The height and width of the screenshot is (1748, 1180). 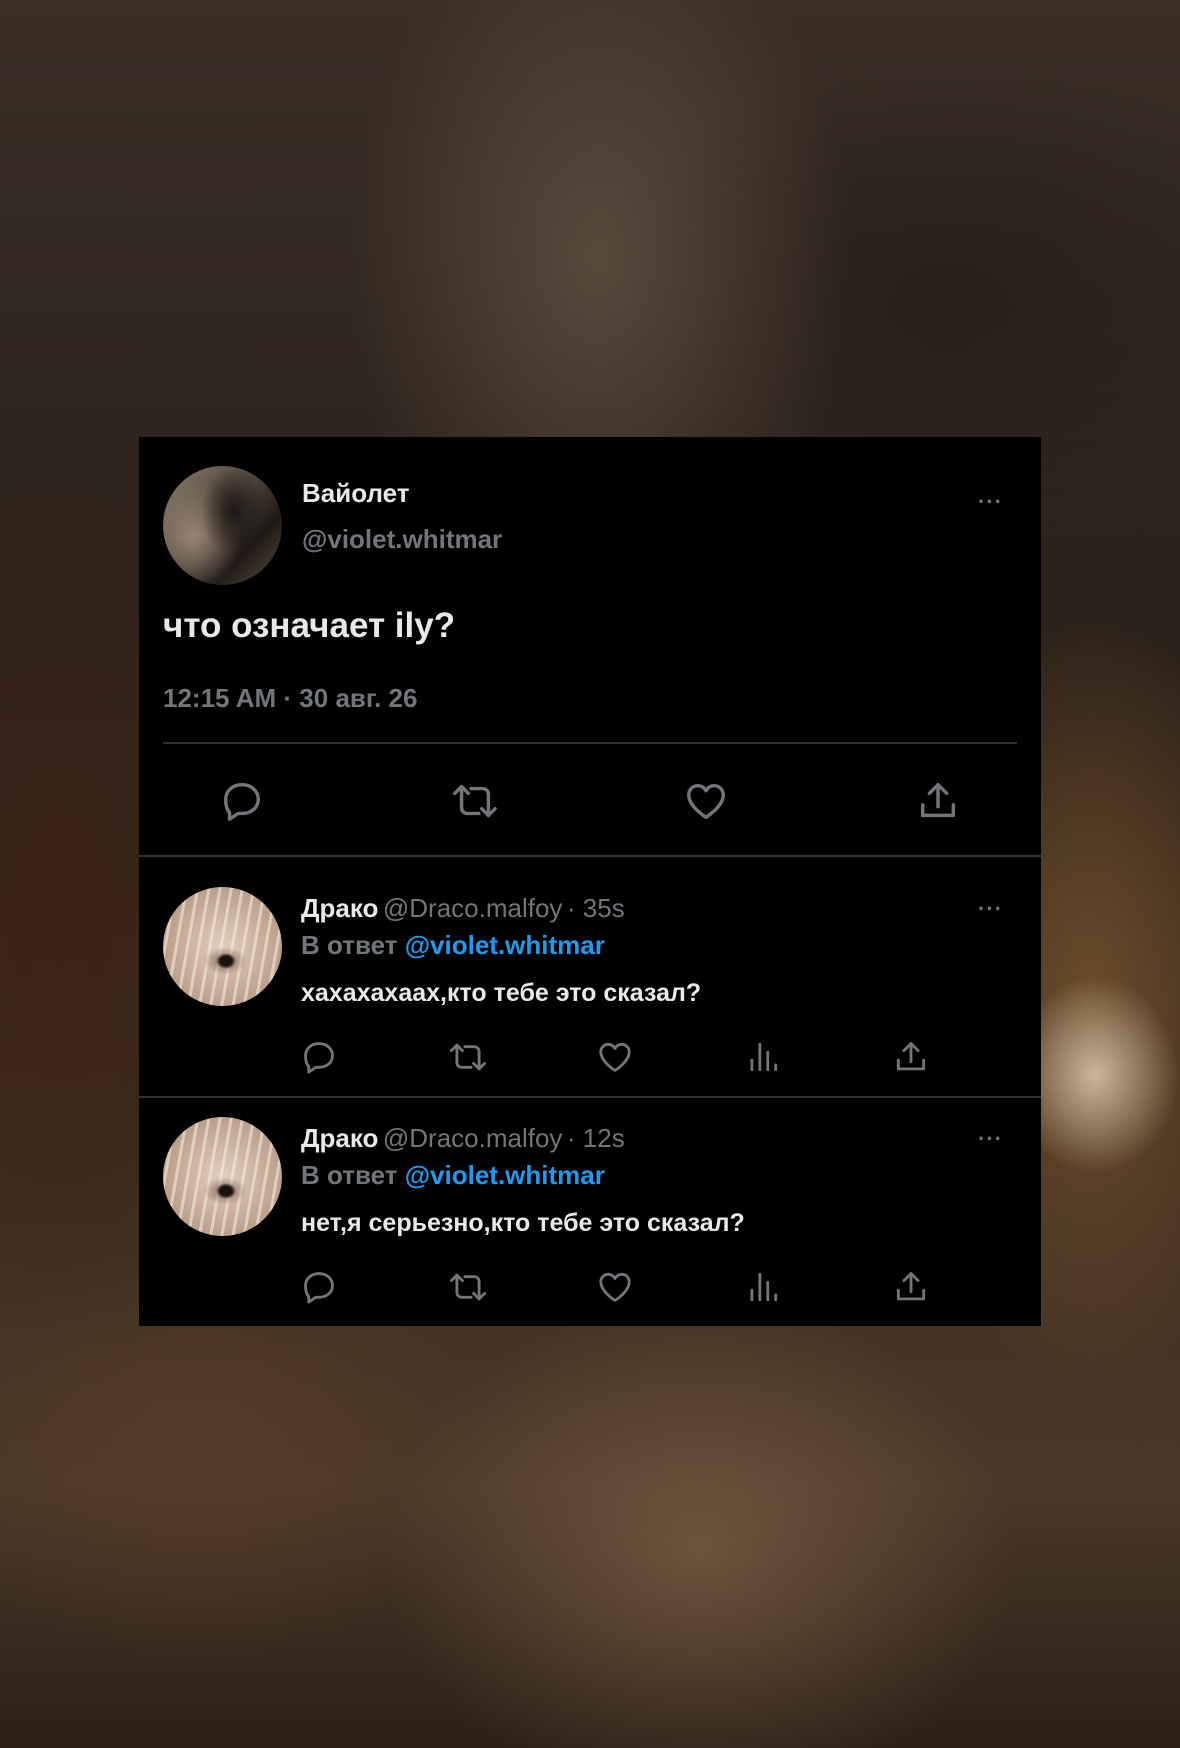 I want to click on reply-text: нет,я серьезно,кто тебе это сказал?, so click(x=523, y=1223).